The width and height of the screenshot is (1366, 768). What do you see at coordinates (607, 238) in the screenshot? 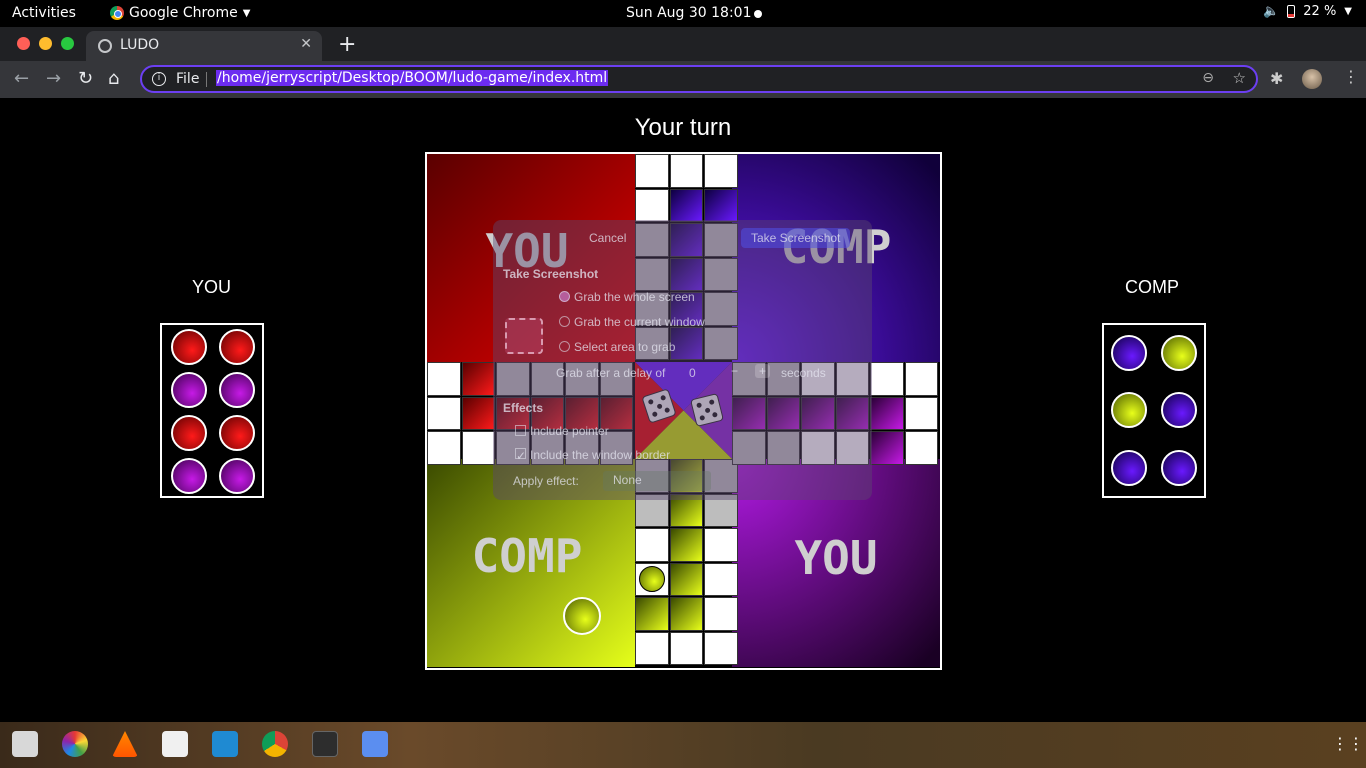
I see `cancel-button: Cancel` at bounding box center [607, 238].